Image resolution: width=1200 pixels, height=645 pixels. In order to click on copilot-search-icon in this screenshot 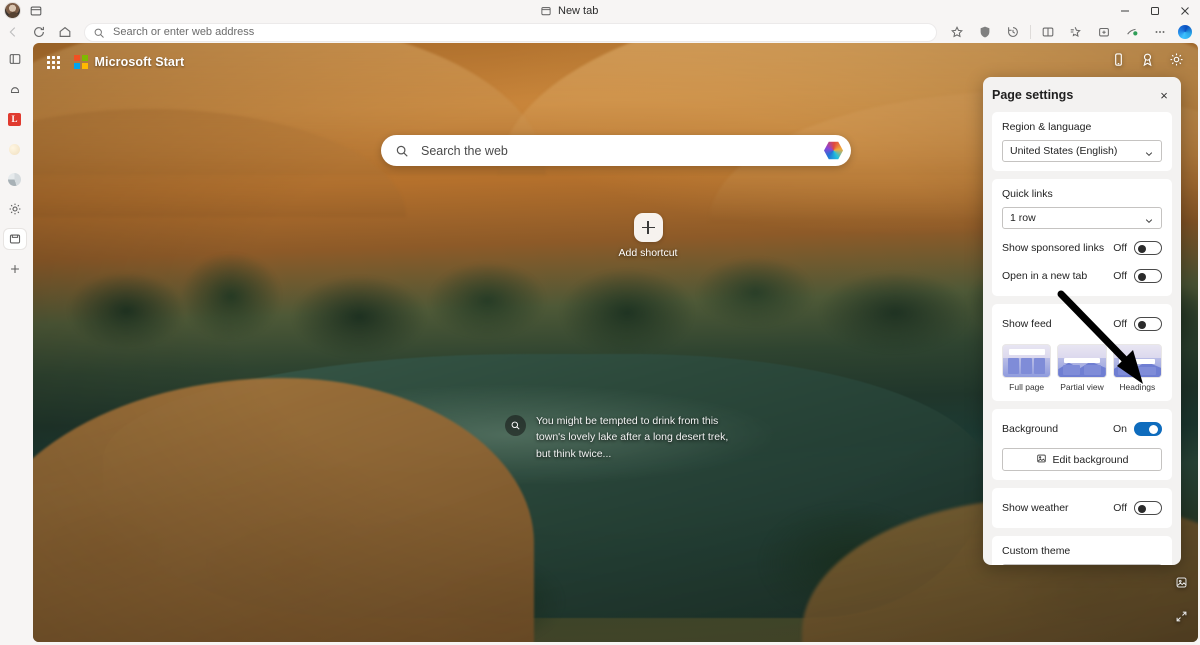, I will do `click(833, 150)`.